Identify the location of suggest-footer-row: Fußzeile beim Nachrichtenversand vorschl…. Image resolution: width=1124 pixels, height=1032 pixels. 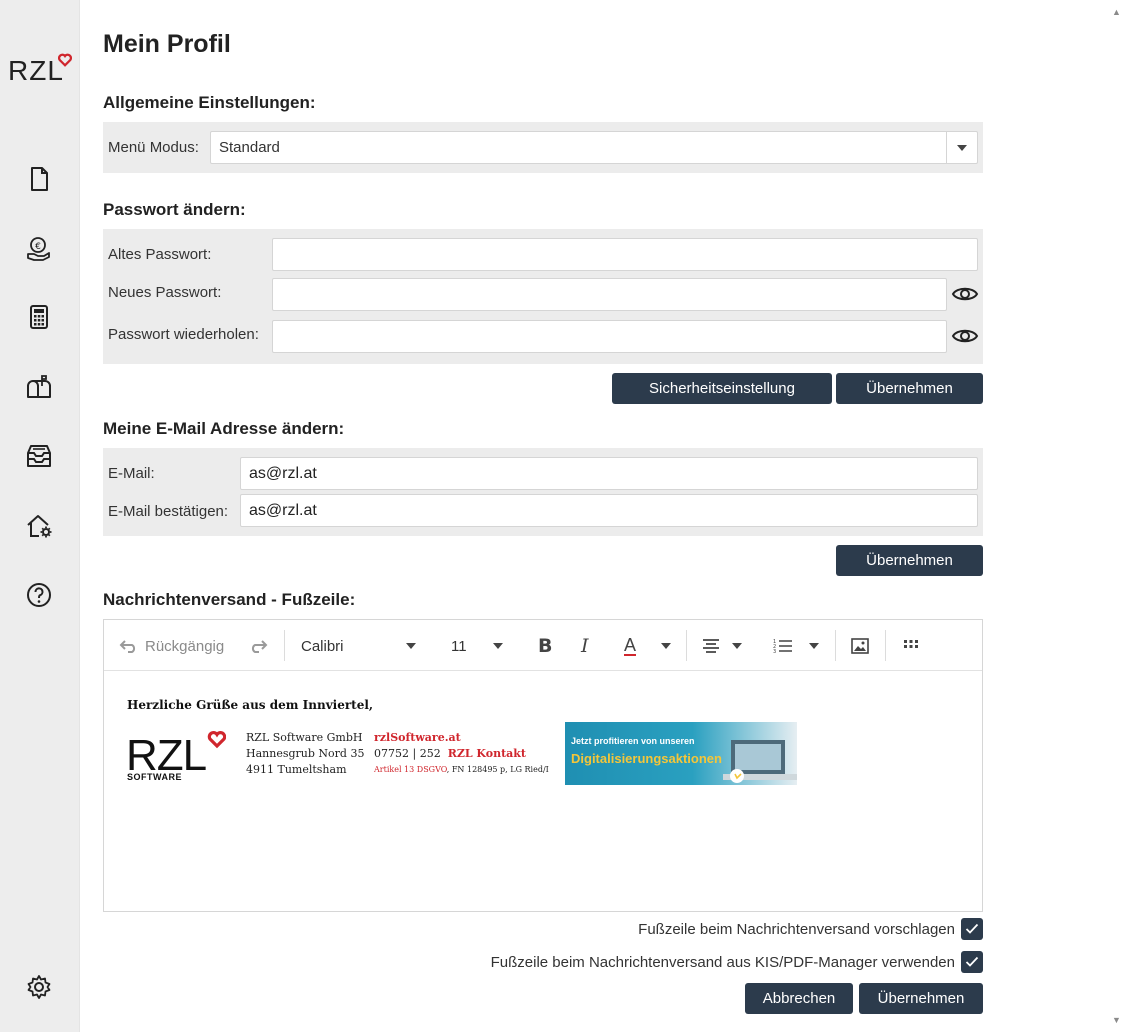
(810, 929).